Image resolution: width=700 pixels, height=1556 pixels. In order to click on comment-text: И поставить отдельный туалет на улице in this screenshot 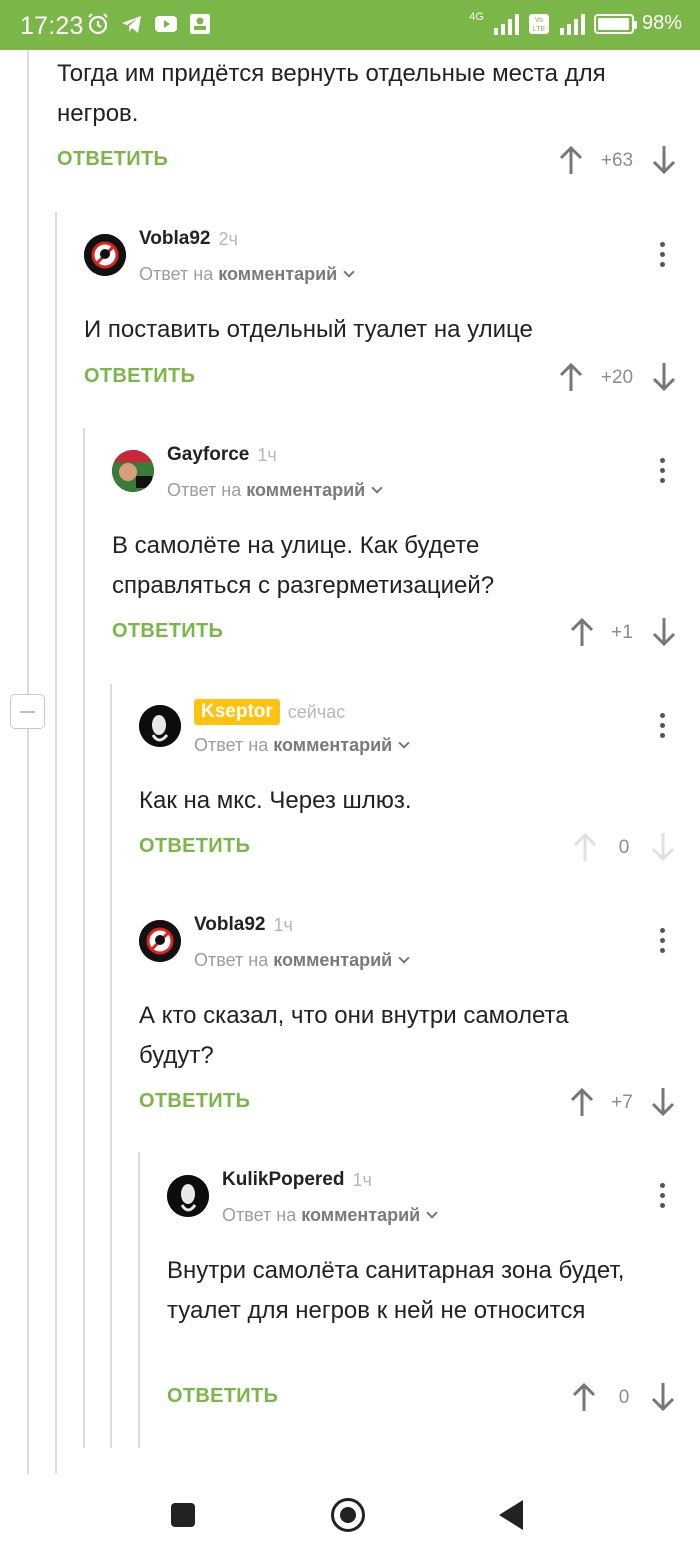, I will do `click(308, 329)`.